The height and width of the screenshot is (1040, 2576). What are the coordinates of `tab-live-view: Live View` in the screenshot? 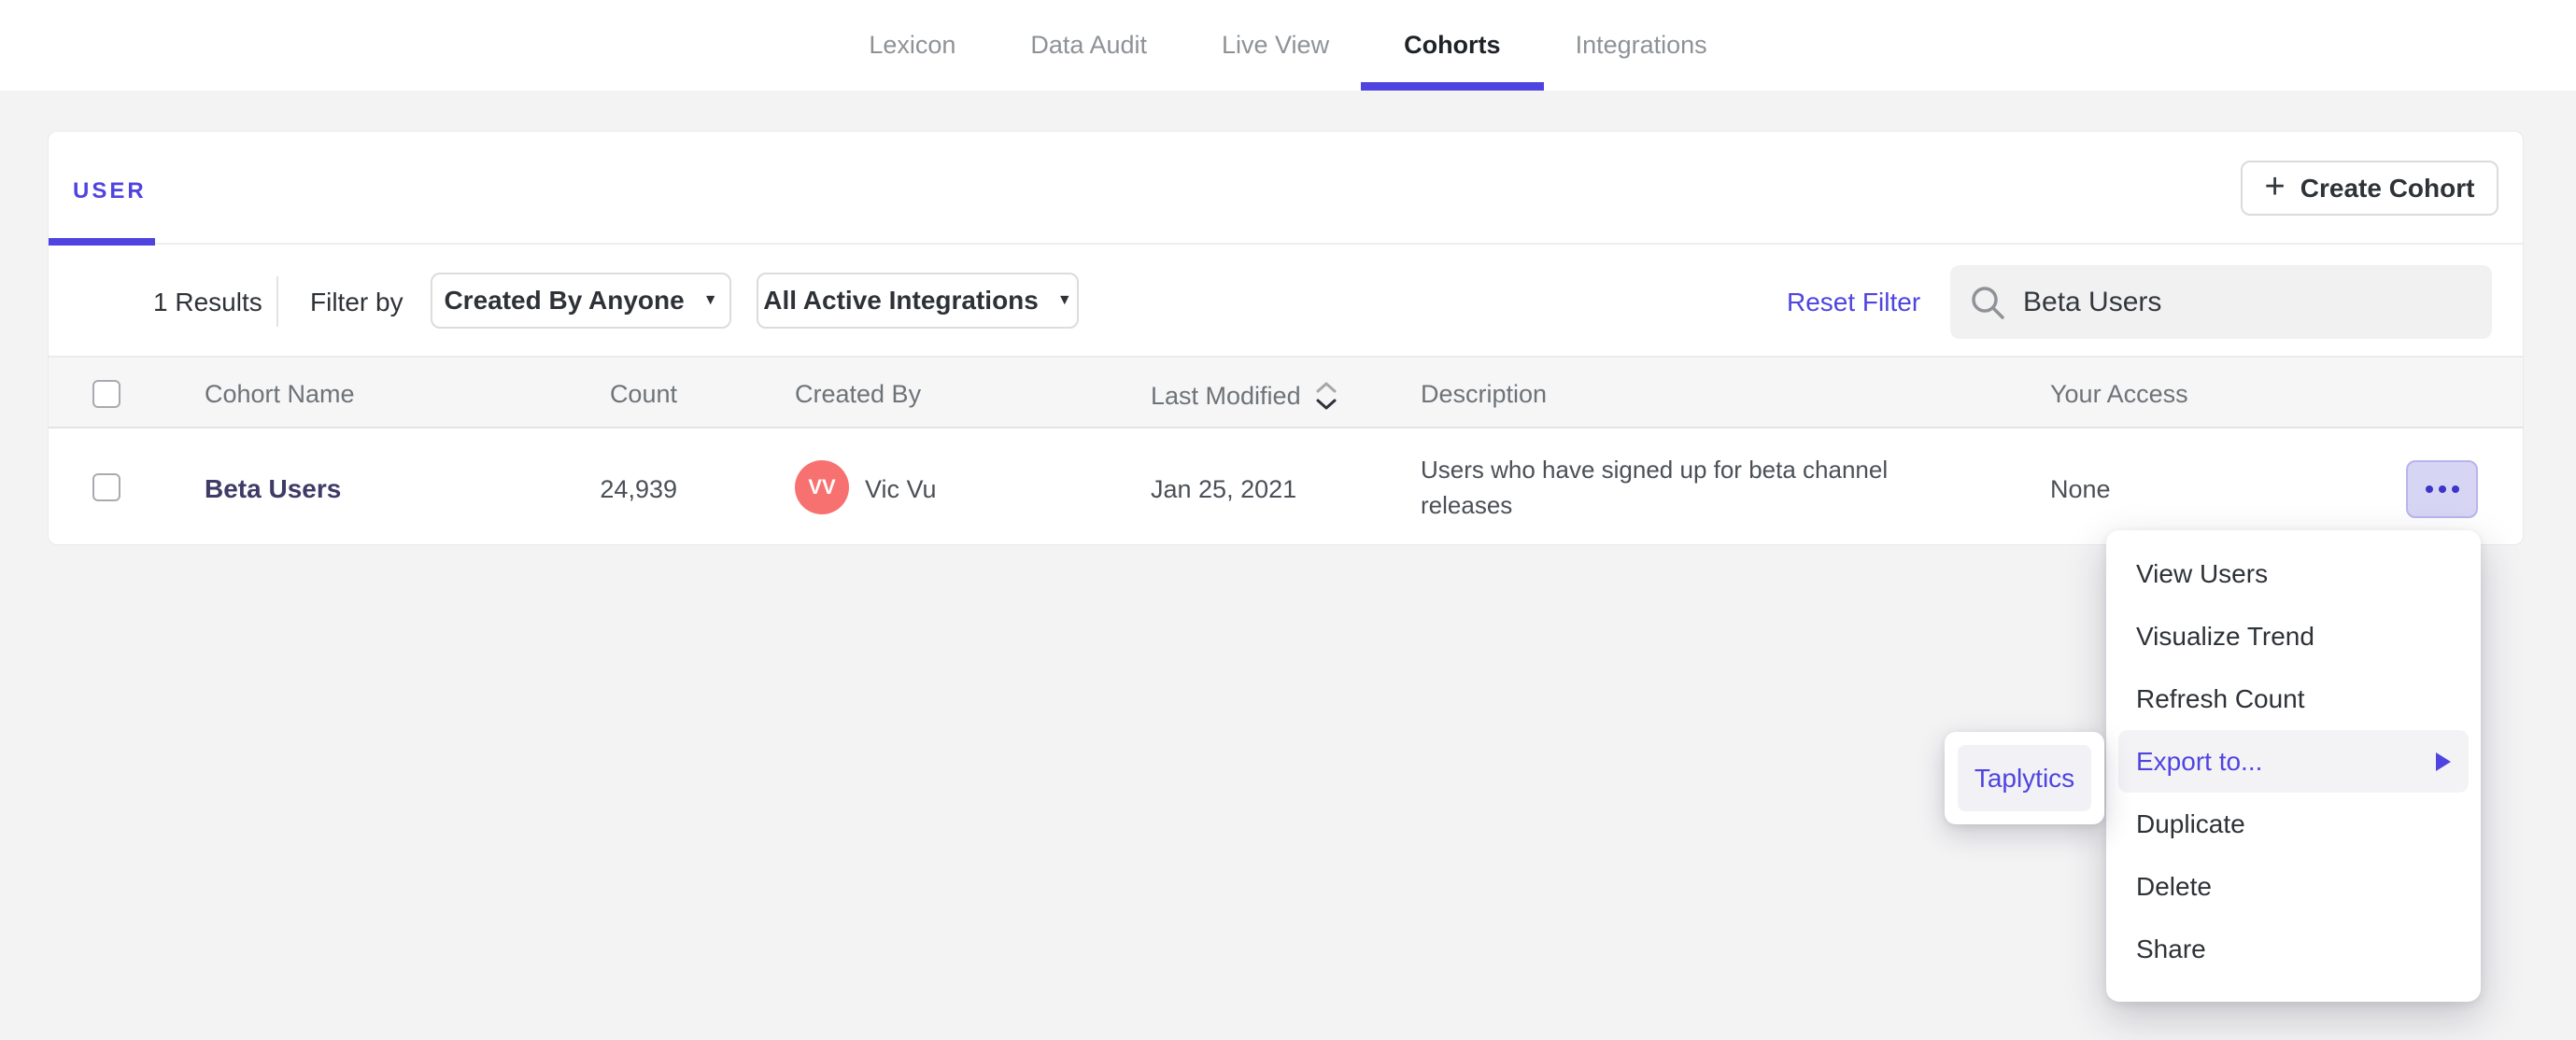 It's located at (1275, 45).